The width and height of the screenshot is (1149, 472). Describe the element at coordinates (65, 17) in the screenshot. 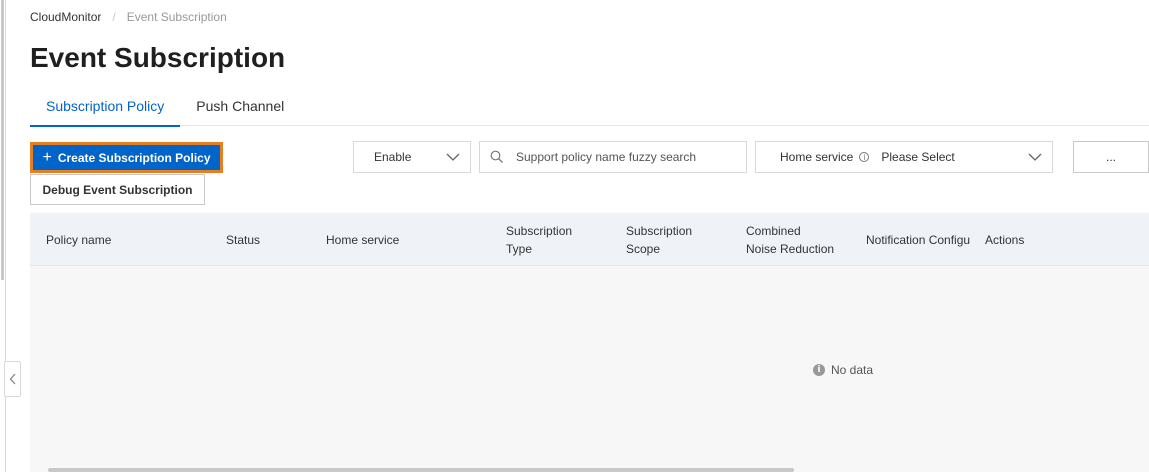

I see `breadcrumb-root: CloudMonitor` at that location.